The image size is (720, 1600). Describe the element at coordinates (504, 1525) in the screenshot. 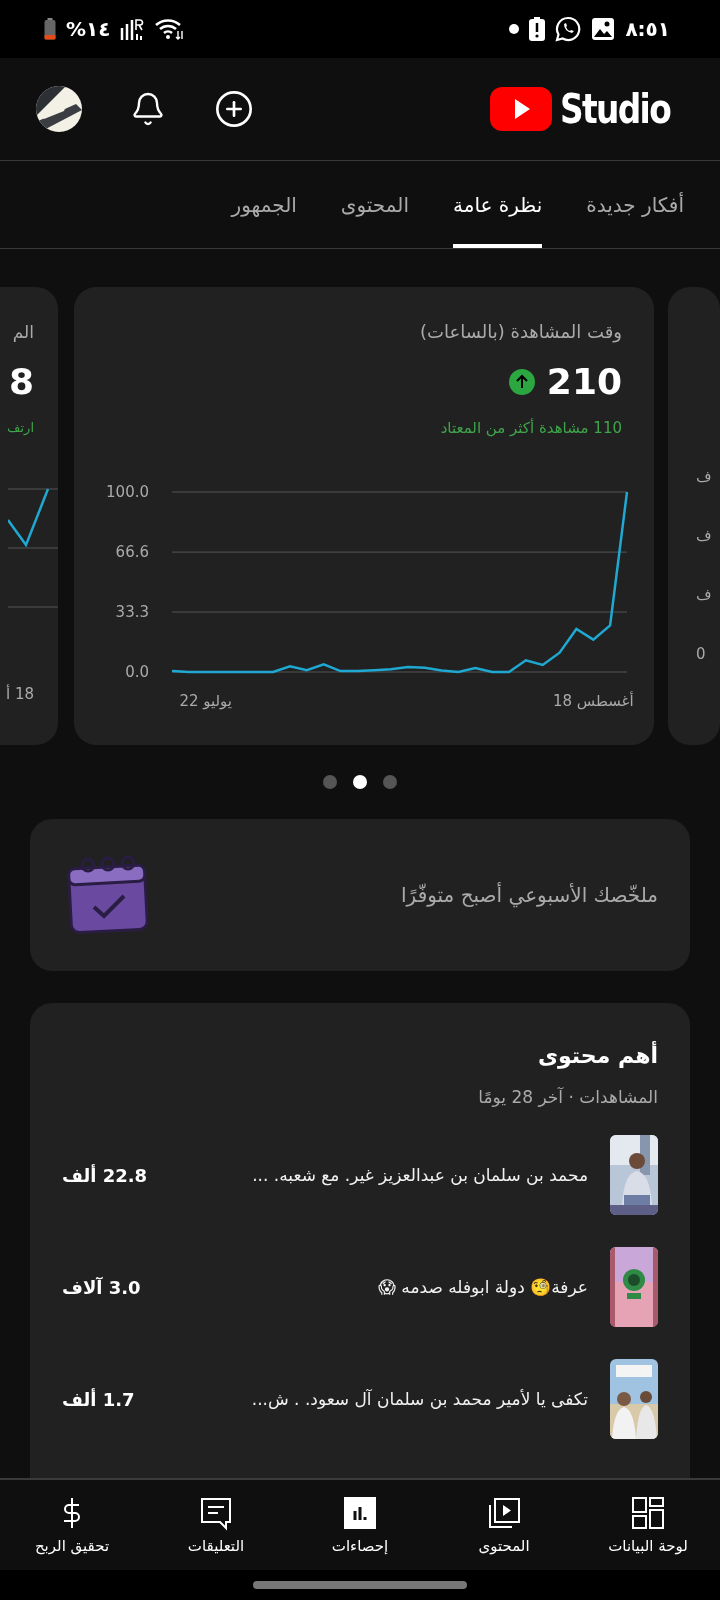

I see `nav-item: المحتوى` at that location.